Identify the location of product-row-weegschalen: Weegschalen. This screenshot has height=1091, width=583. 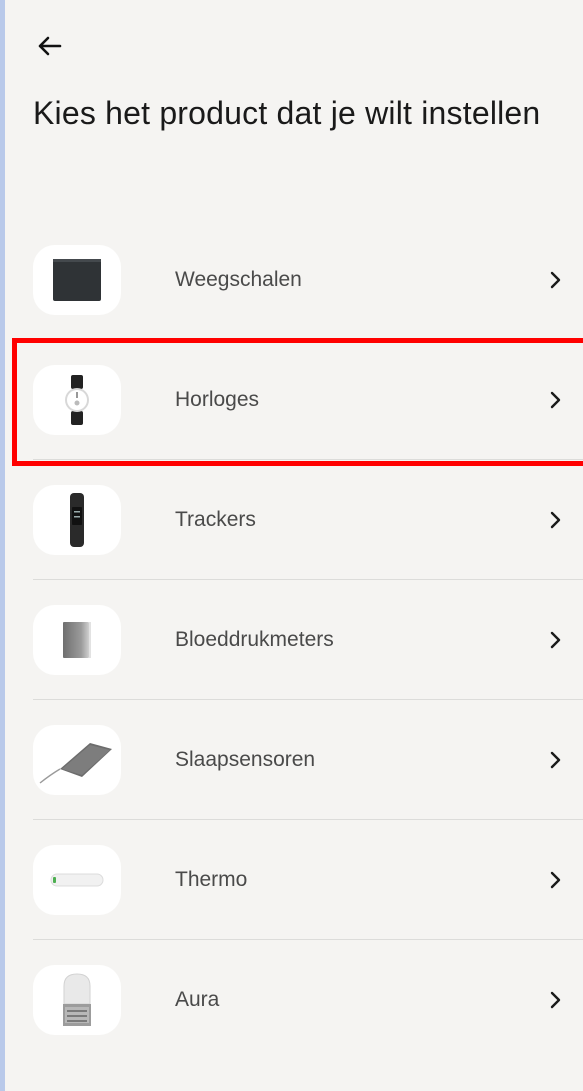
(294, 280).